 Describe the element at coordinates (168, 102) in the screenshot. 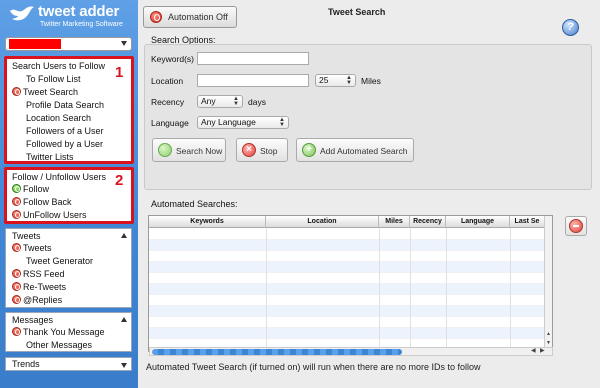

I see `recency-label: Recency` at that location.